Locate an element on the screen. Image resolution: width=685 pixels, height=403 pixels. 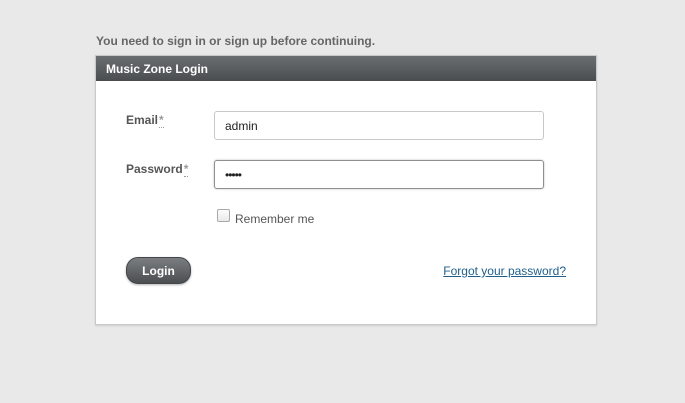
password-label: Password* is located at coordinates (157, 169).